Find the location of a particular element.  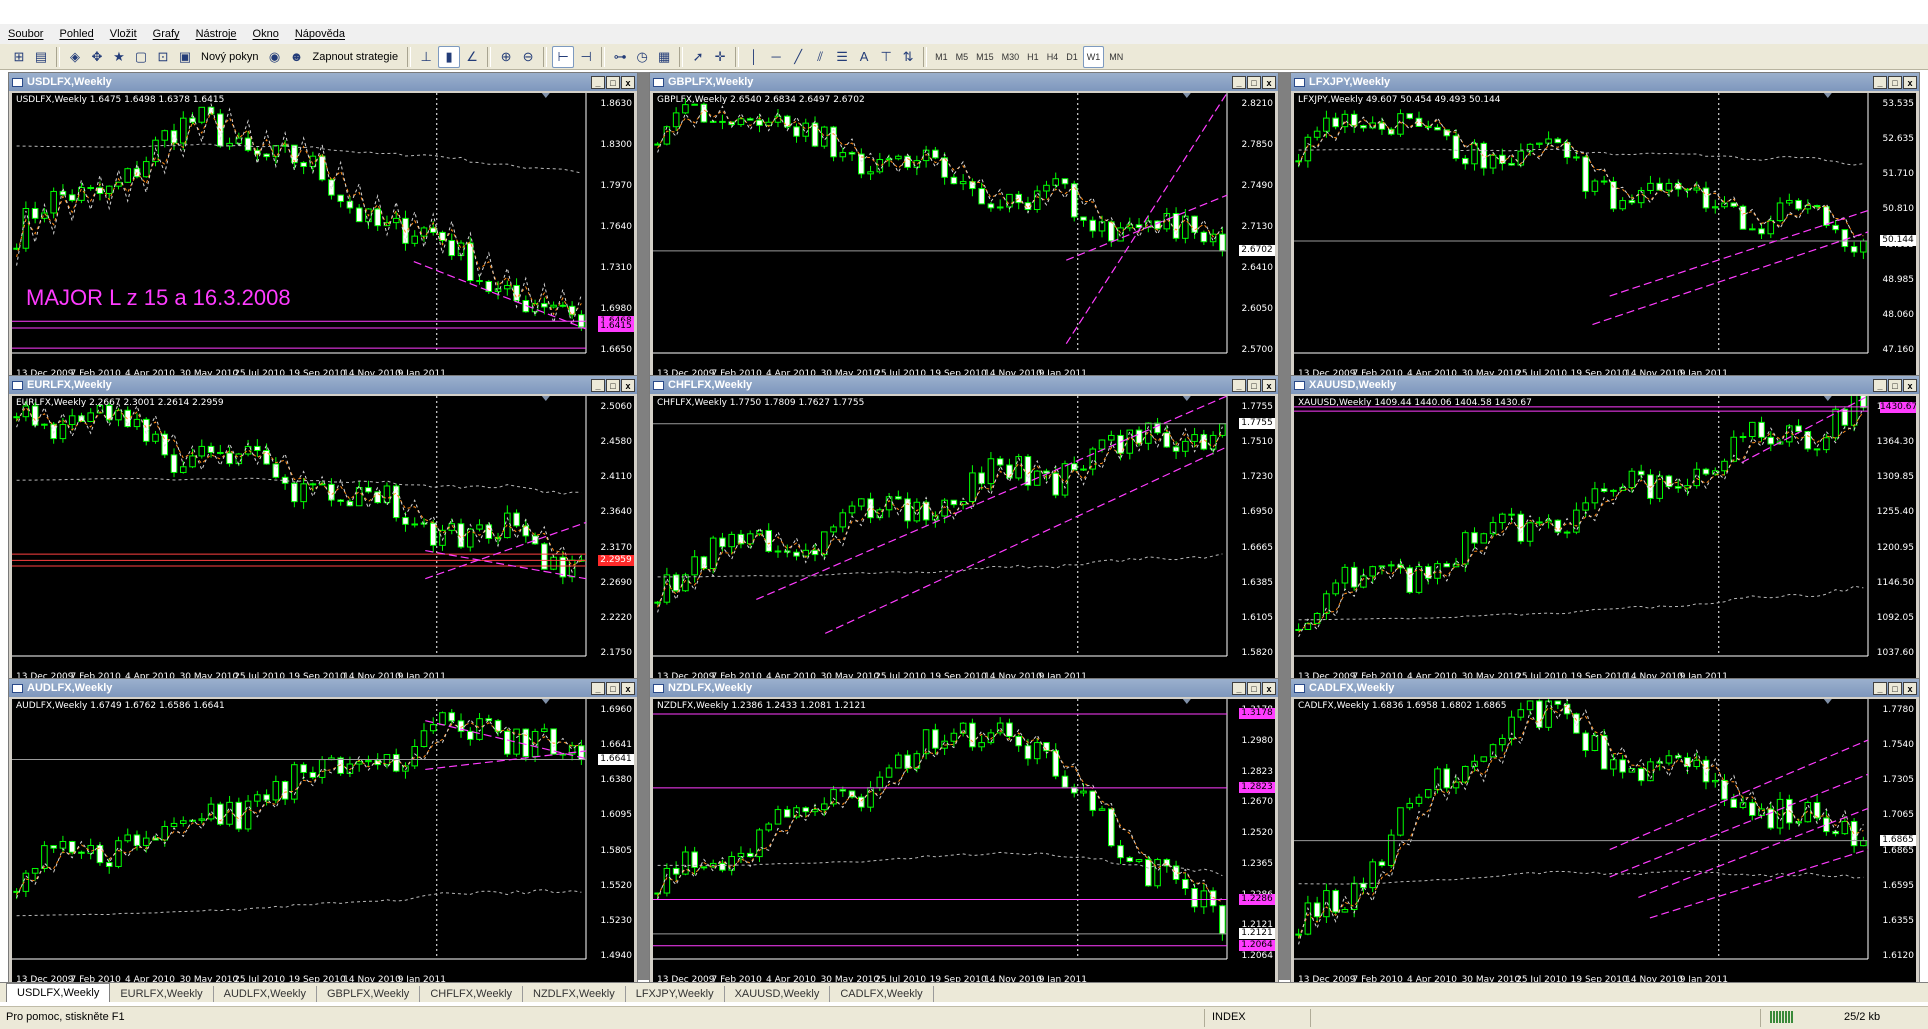

market-watch-icon: ◈ is located at coordinates (75, 57).